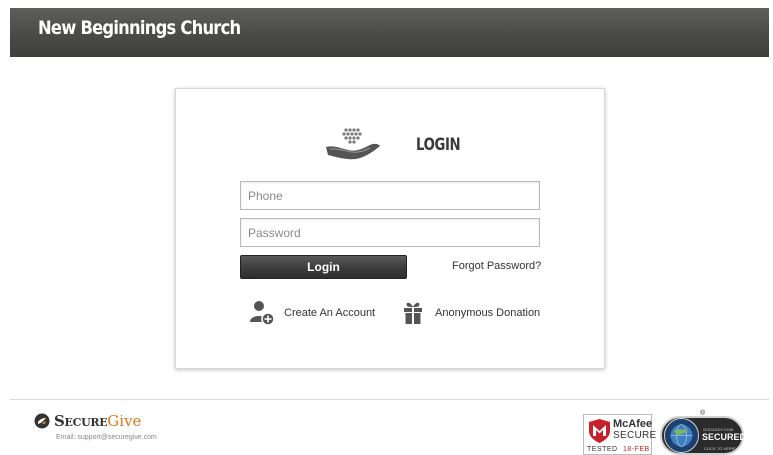  What do you see at coordinates (390, 232) in the screenshot?
I see `password-input` at bounding box center [390, 232].